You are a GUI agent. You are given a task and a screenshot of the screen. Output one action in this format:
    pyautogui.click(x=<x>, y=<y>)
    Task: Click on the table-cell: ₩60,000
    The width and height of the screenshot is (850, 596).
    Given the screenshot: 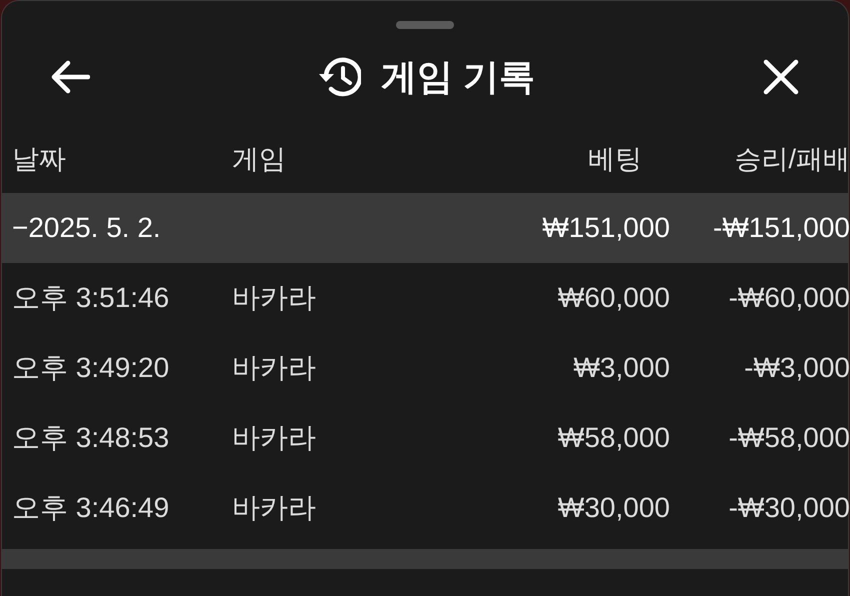 What is the action you would take?
    pyautogui.click(x=614, y=297)
    